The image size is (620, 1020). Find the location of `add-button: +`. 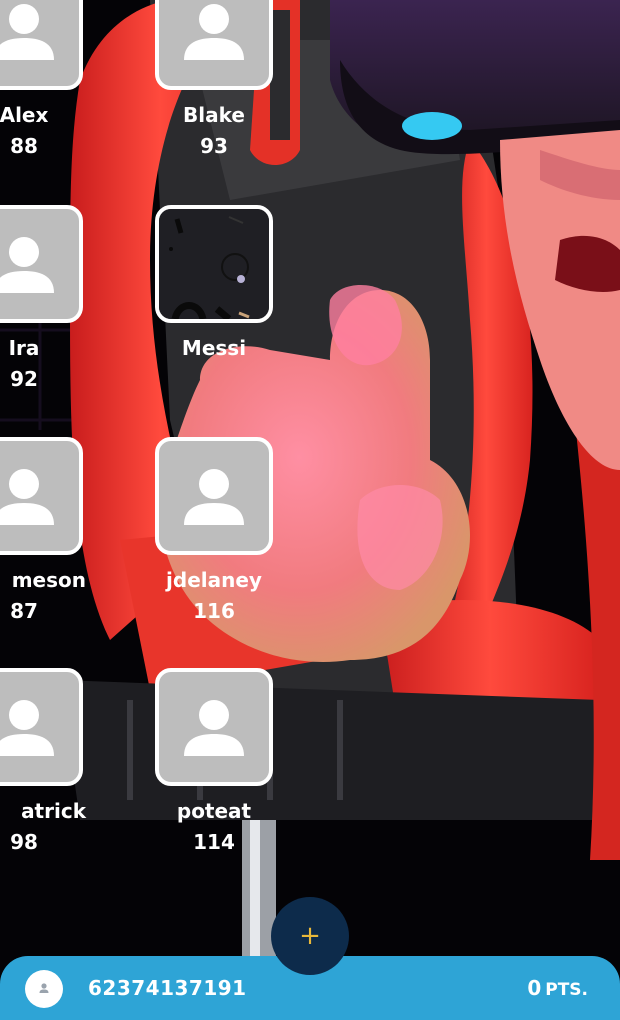

add-button: + is located at coordinates (310, 936).